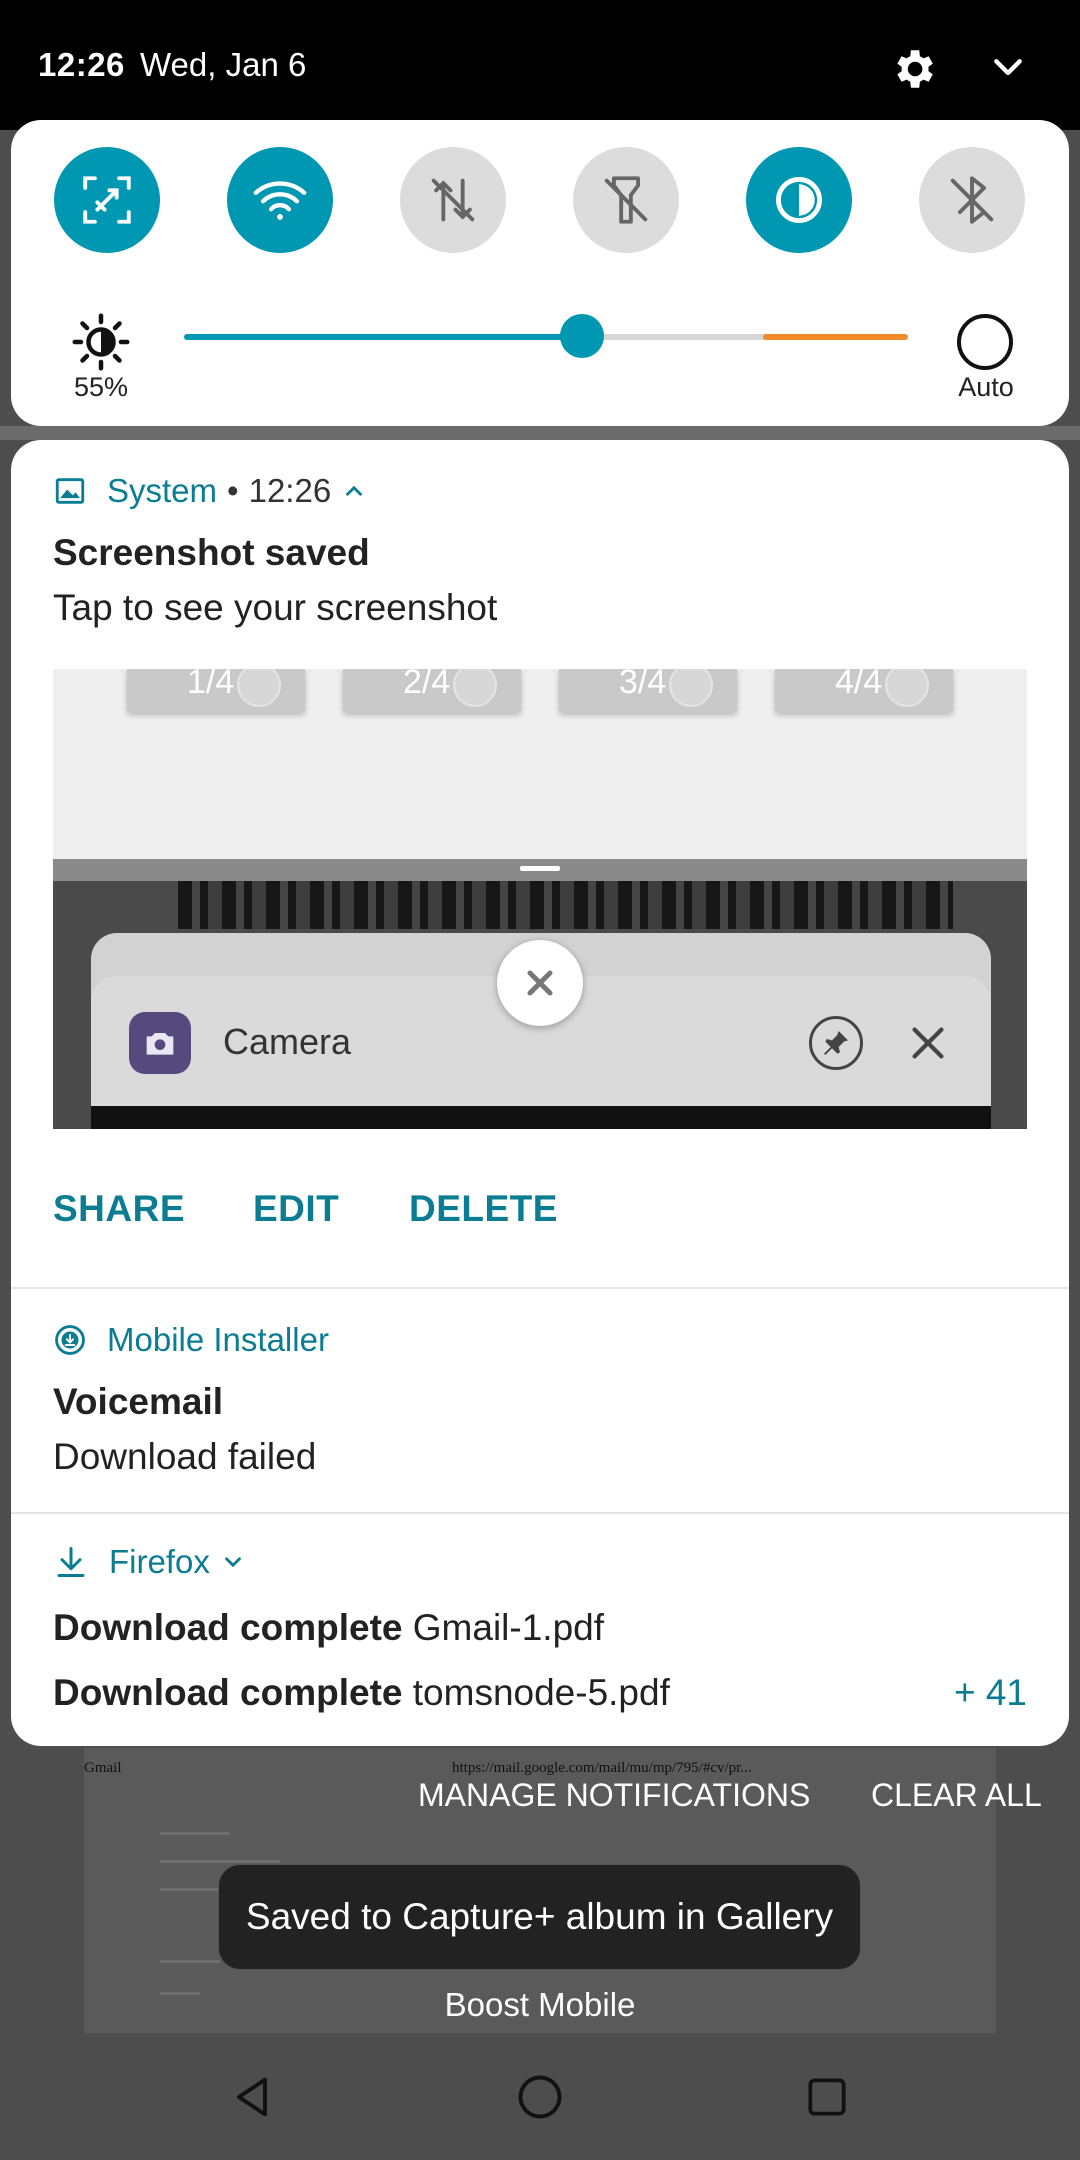 Image resolution: width=1080 pixels, height=2160 pixels. I want to click on preview-card: 1/4, so click(216, 691).